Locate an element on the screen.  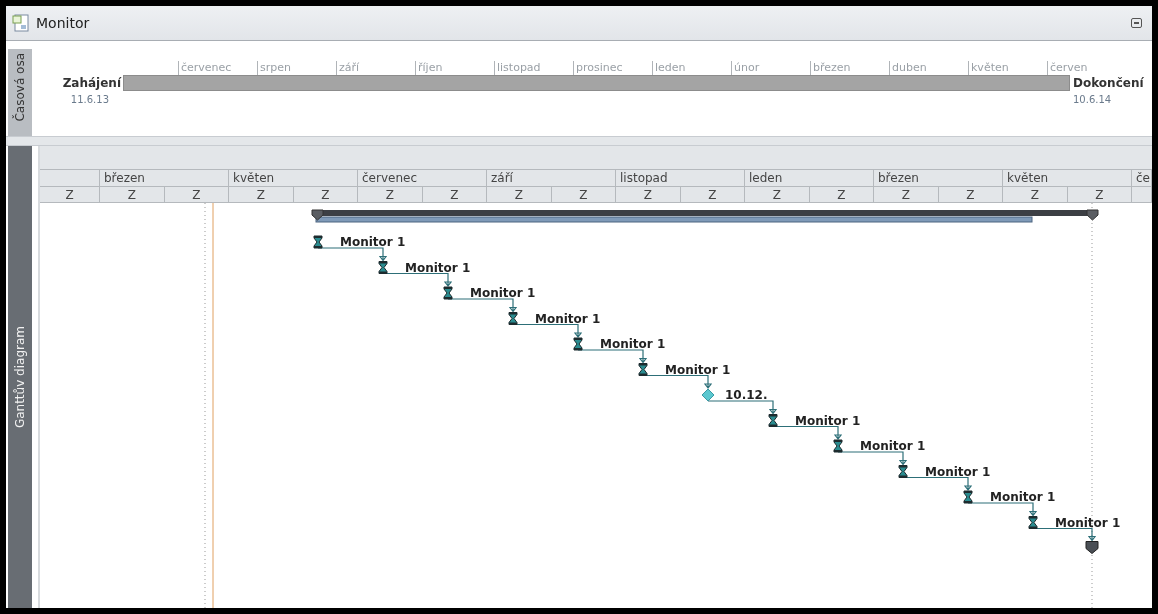
month-header: če is located at coordinates (1142, 177).